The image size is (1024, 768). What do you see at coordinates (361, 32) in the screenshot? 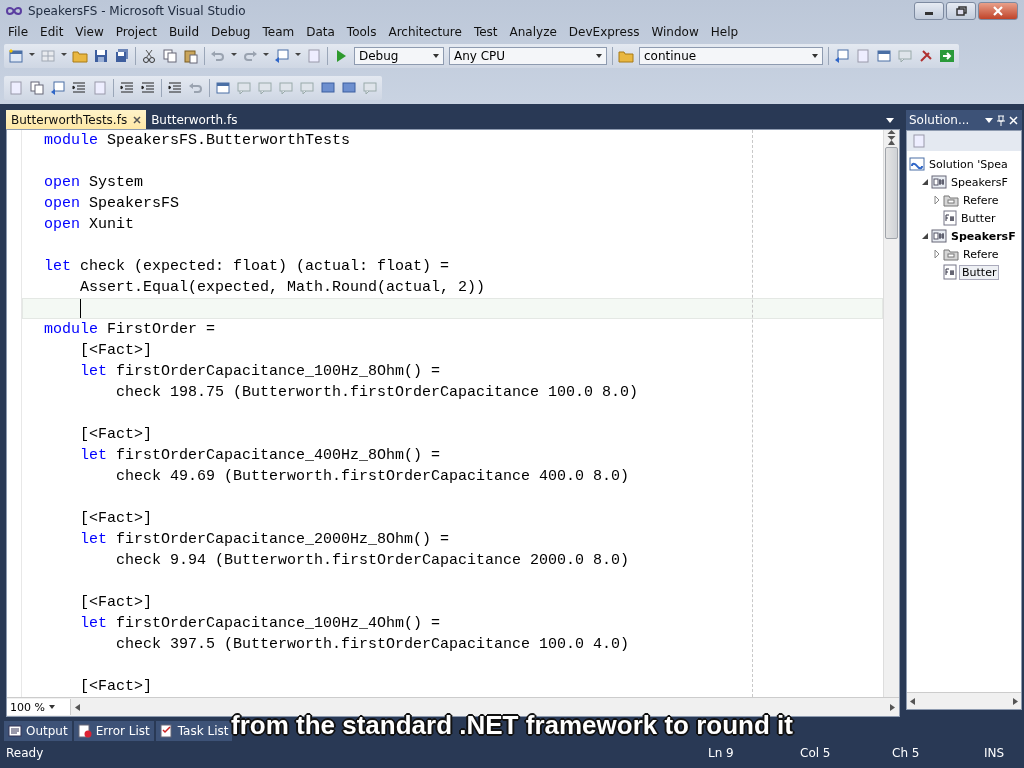
I see `menu-item: Tools` at bounding box center [361, 32].